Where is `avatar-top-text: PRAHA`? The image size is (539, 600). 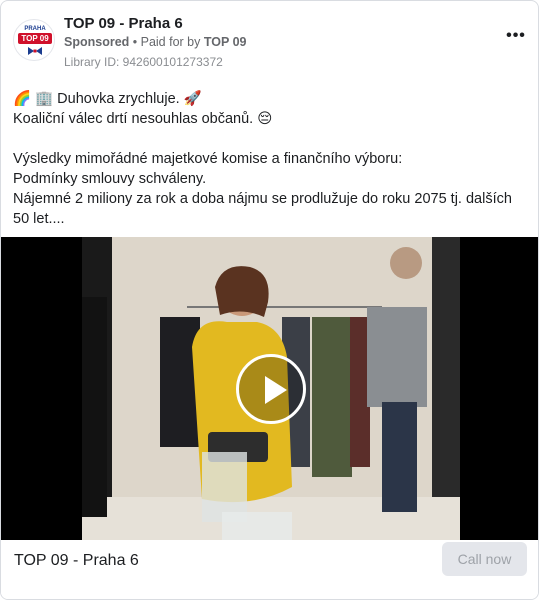
avatar-top-text: PRAHA is located at coordinates (35, 29).